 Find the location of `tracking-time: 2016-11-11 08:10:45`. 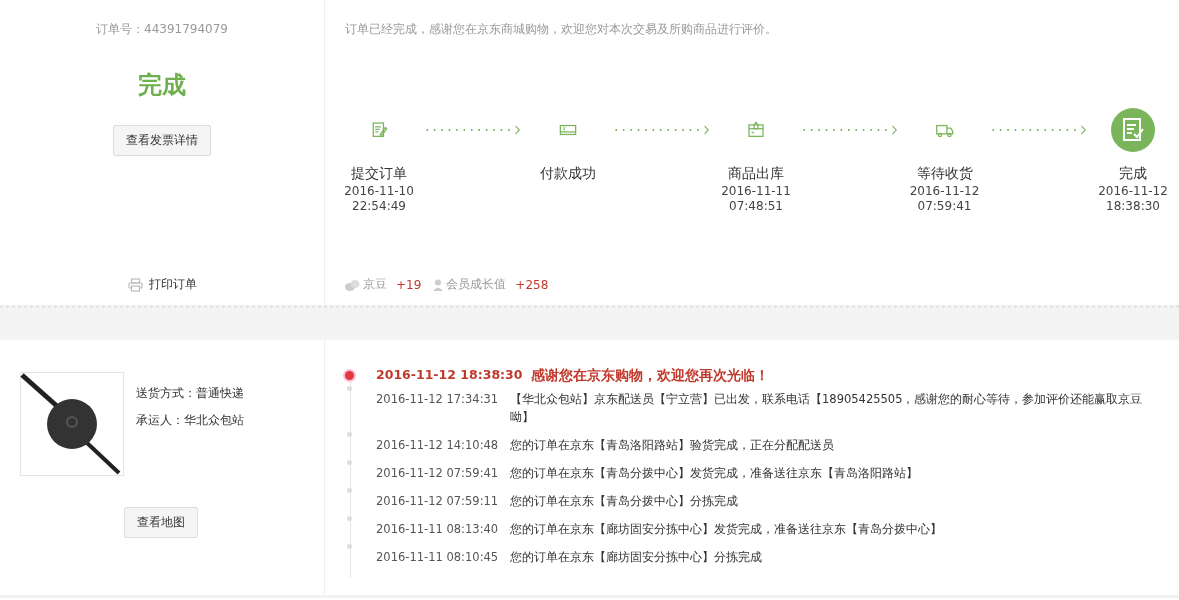

tracking-time: 2016-11-11 08:10:45 is located at coordinates (437, 557).